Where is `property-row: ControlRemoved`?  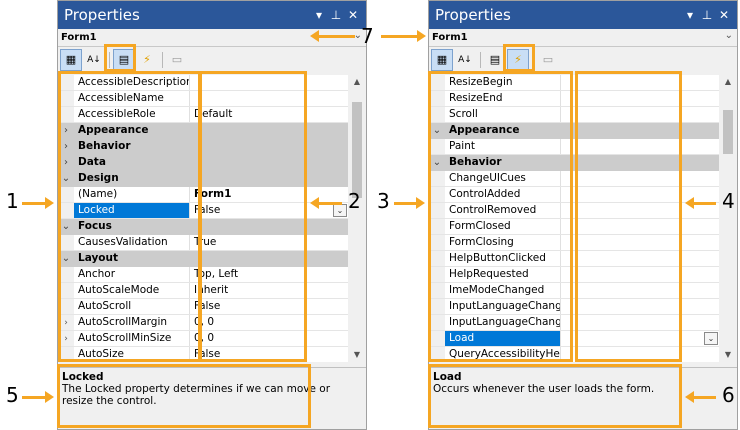 property-row: ControlRemoved is located at coordinates (574, 211).